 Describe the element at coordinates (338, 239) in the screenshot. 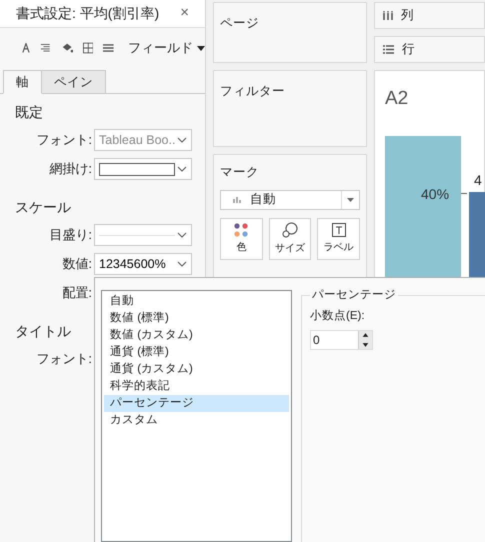

I see `mark-property-button: ラベル` at that location.